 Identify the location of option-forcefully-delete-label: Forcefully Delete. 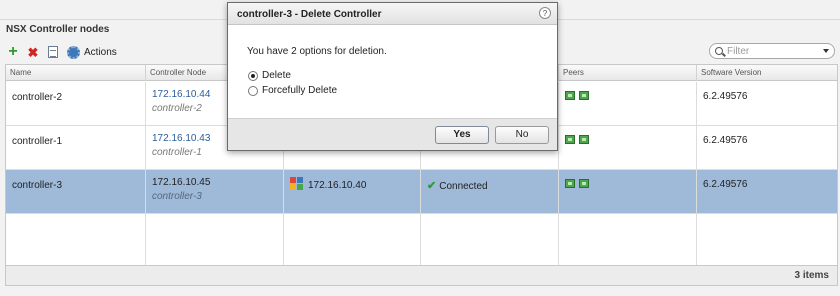
(300, 90).